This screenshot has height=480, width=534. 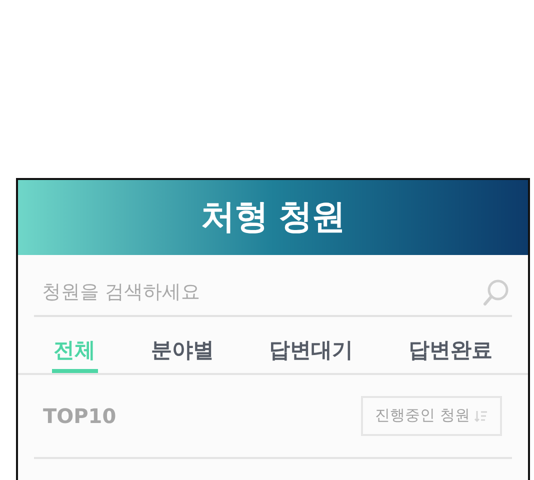 What do you see at coordinates (273, 293) in the screenshot?
I see `search-field: 청원을 검색하세요` at bounding box center [273, 293].